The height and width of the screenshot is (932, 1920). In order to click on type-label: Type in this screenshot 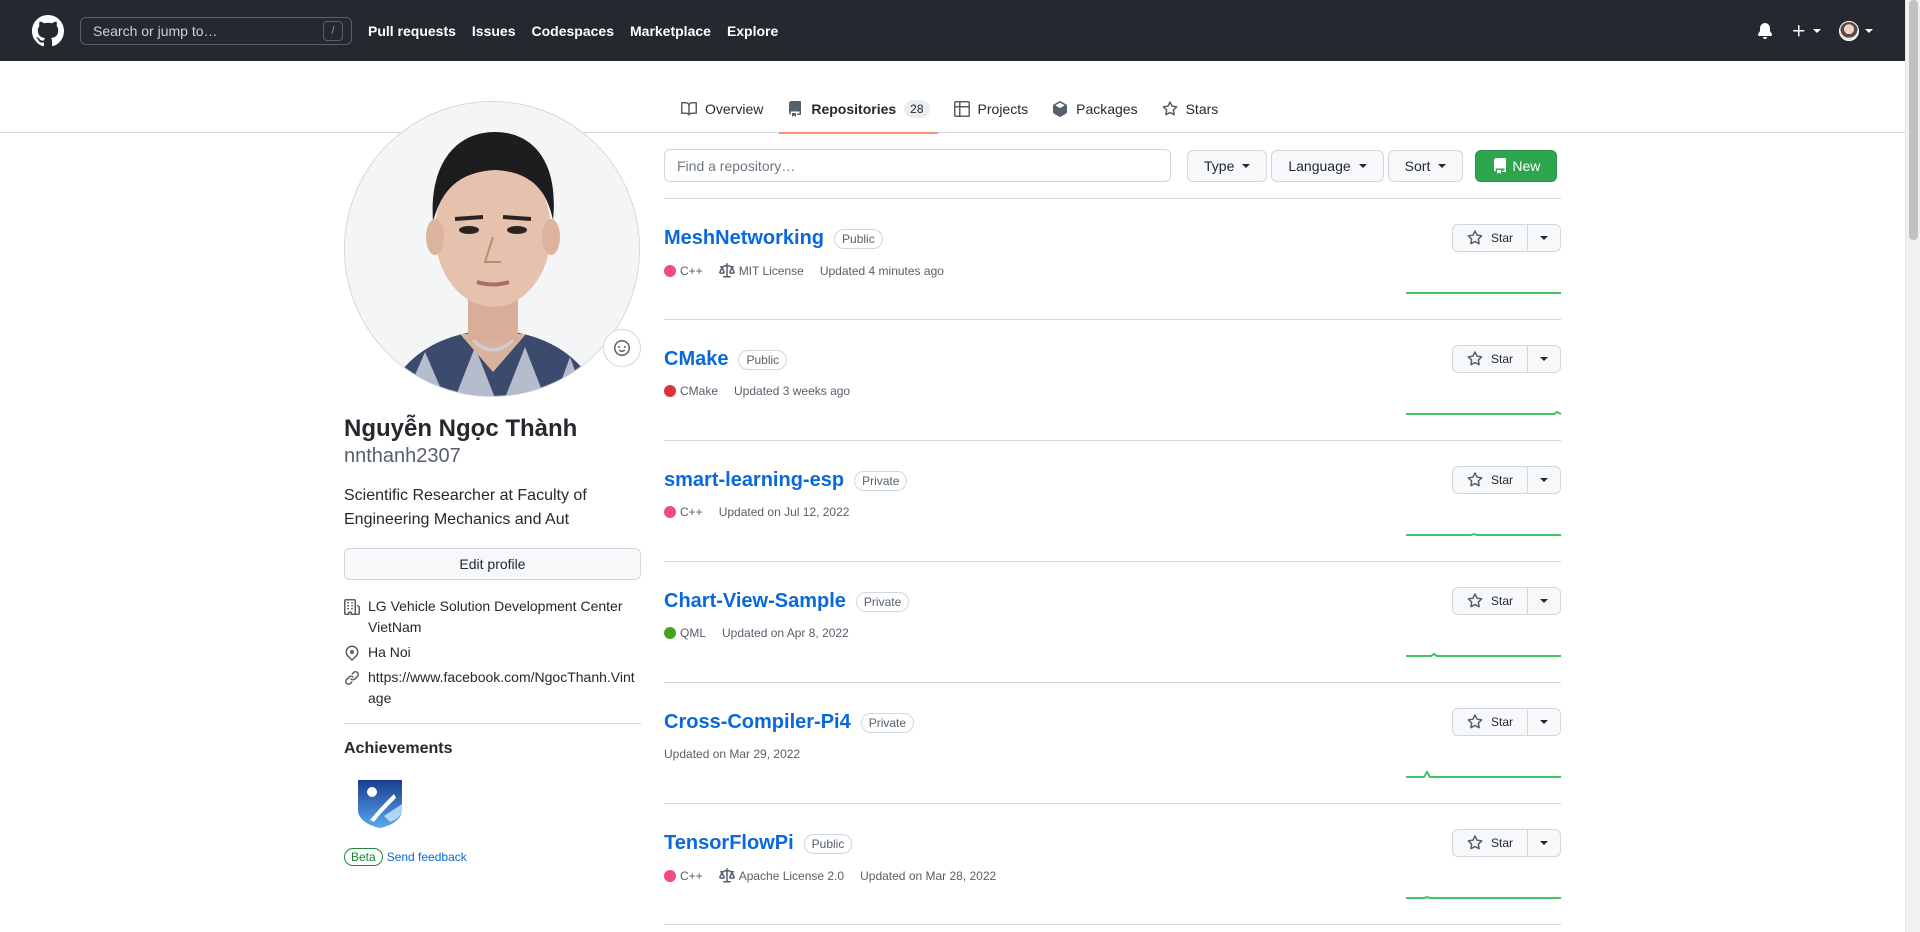, I will do `click(1219, 165)`.